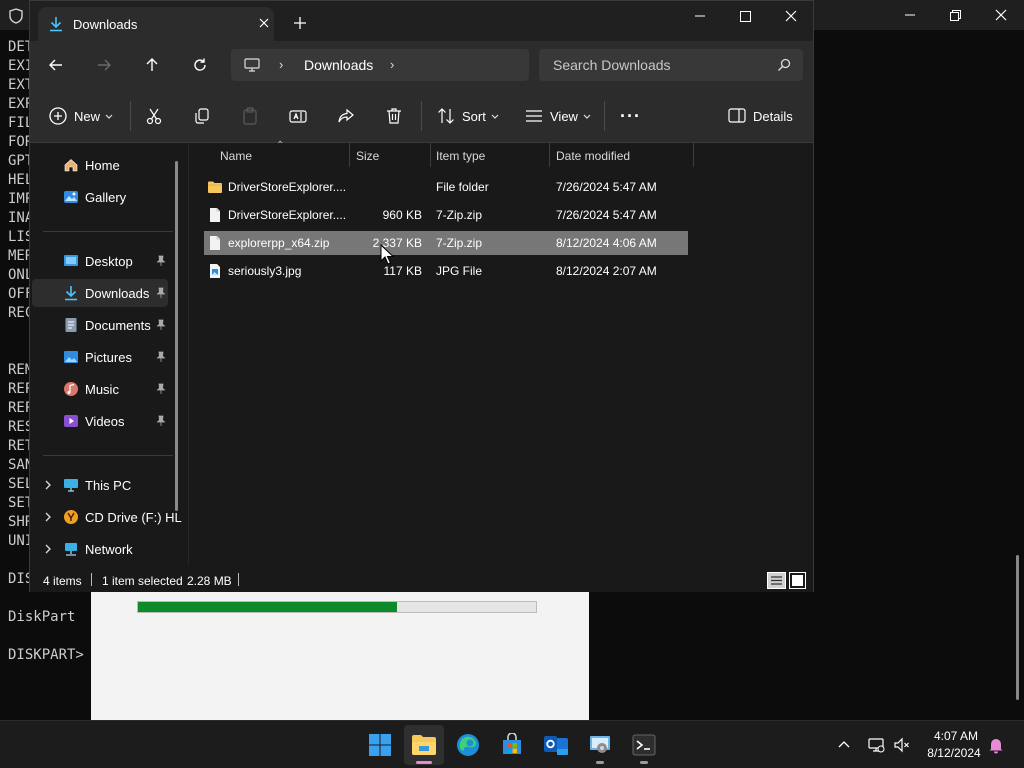  I want to click on taskbar-store, so click(512, 745).